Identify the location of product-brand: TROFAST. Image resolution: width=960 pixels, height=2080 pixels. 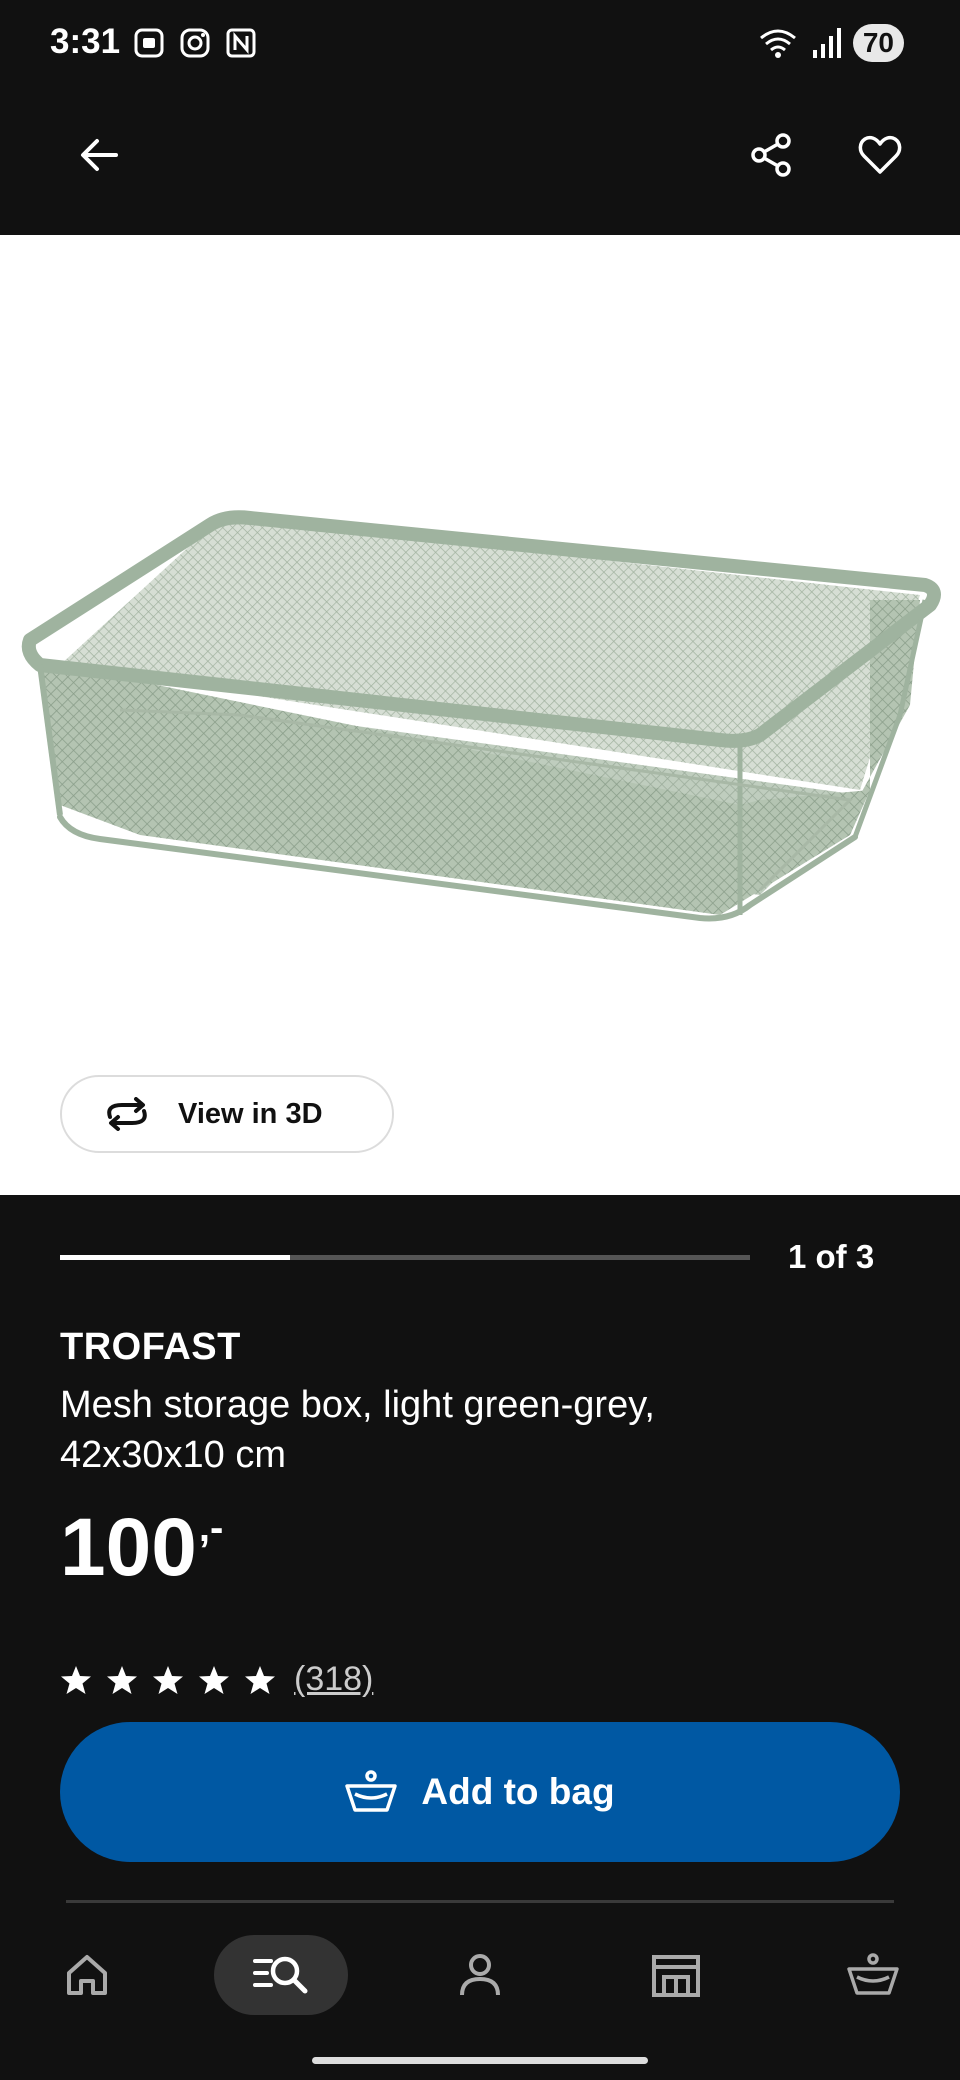
(150, 1347).